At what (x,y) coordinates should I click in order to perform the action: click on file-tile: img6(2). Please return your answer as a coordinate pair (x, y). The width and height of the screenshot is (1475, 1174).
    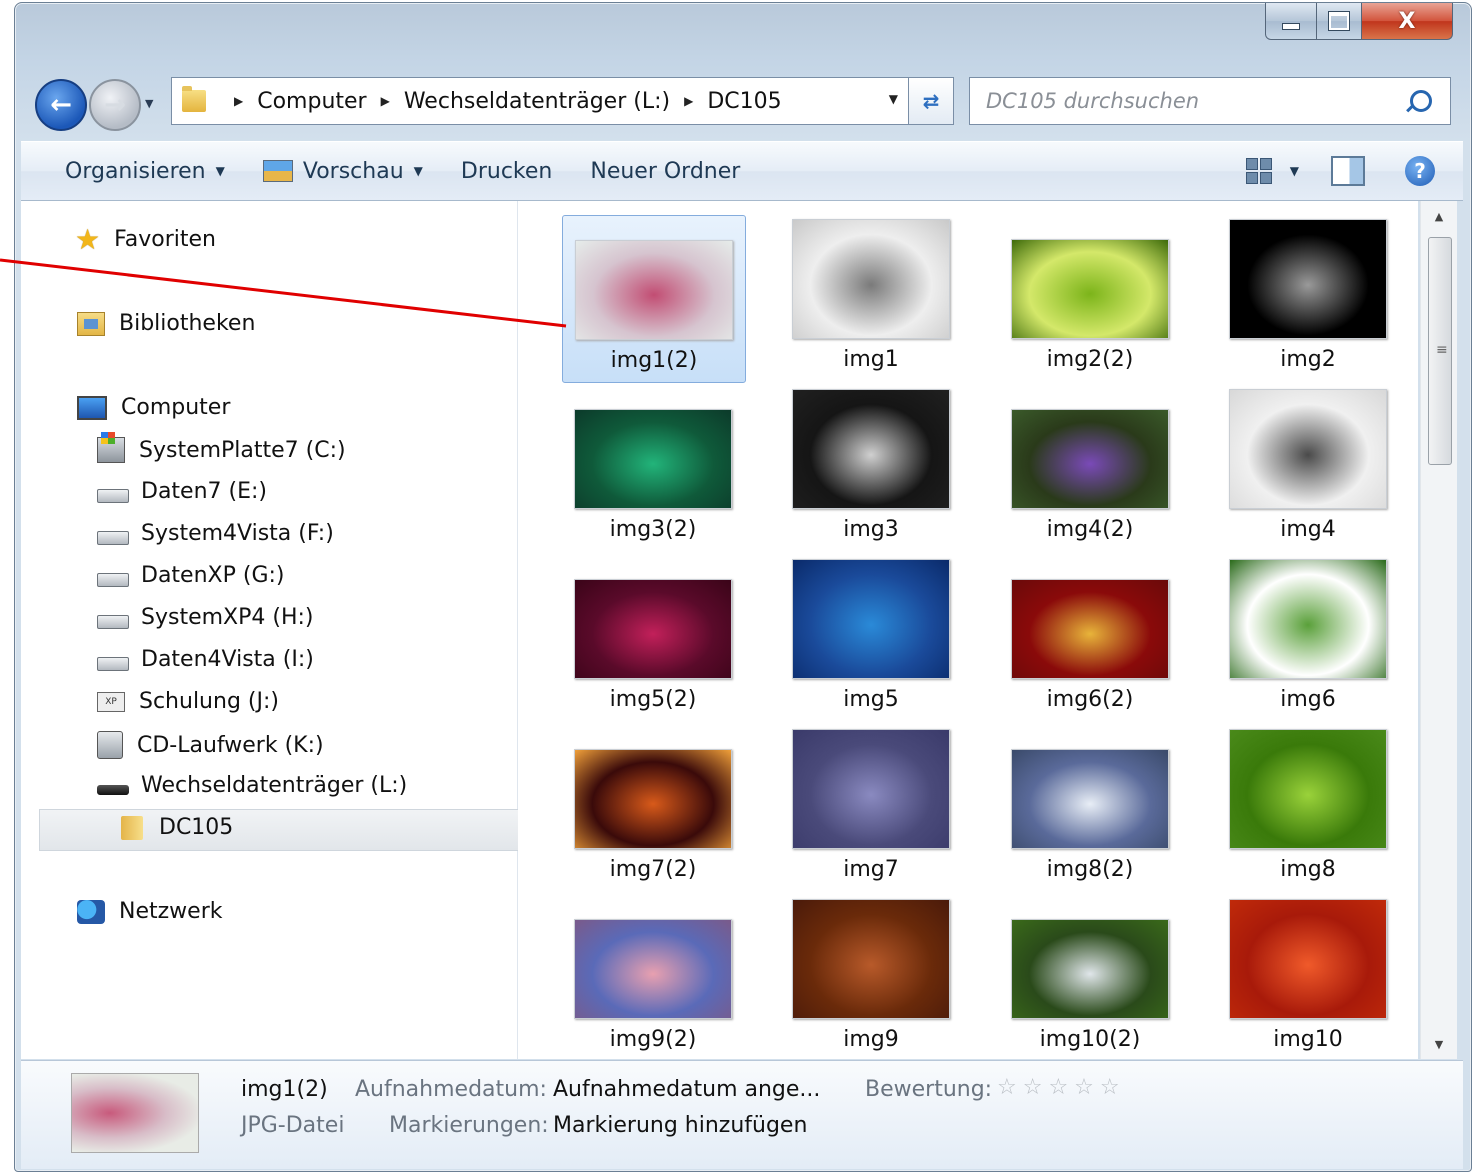
    Looking at the image, I should click on (1090, 638).